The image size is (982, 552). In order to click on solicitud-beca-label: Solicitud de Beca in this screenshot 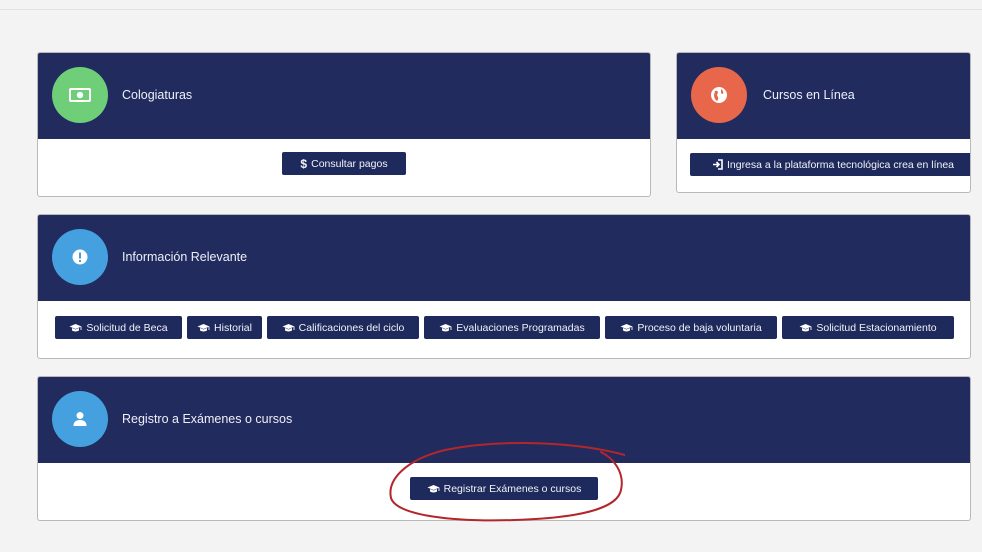, I will do `click(127, 327)`.